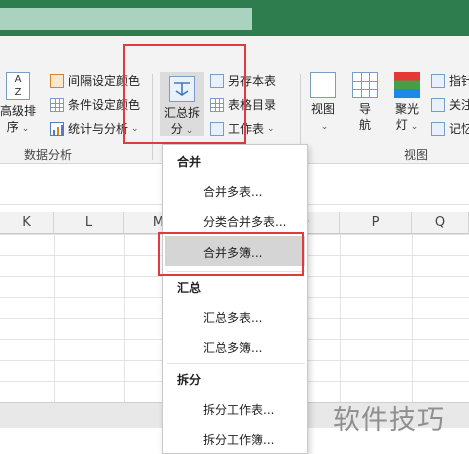 The height and width of the screenshot is (454, 469). I want to click on watermark-text: 软件技巧, so click(389, 420).